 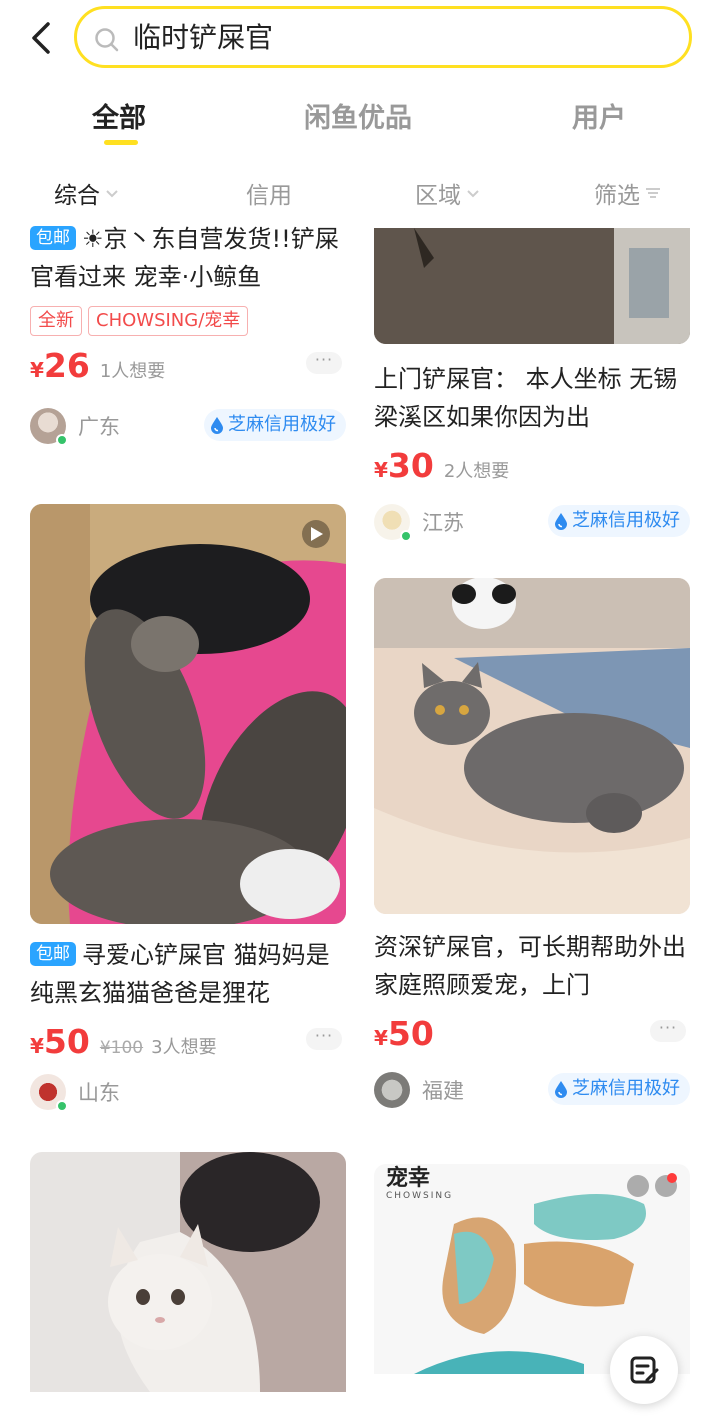 What do you see at coordinates (188, 368) in the screenshot?
I see `price-row: ¥ 26 1人想要 ···` at bounding box center [188, 368].